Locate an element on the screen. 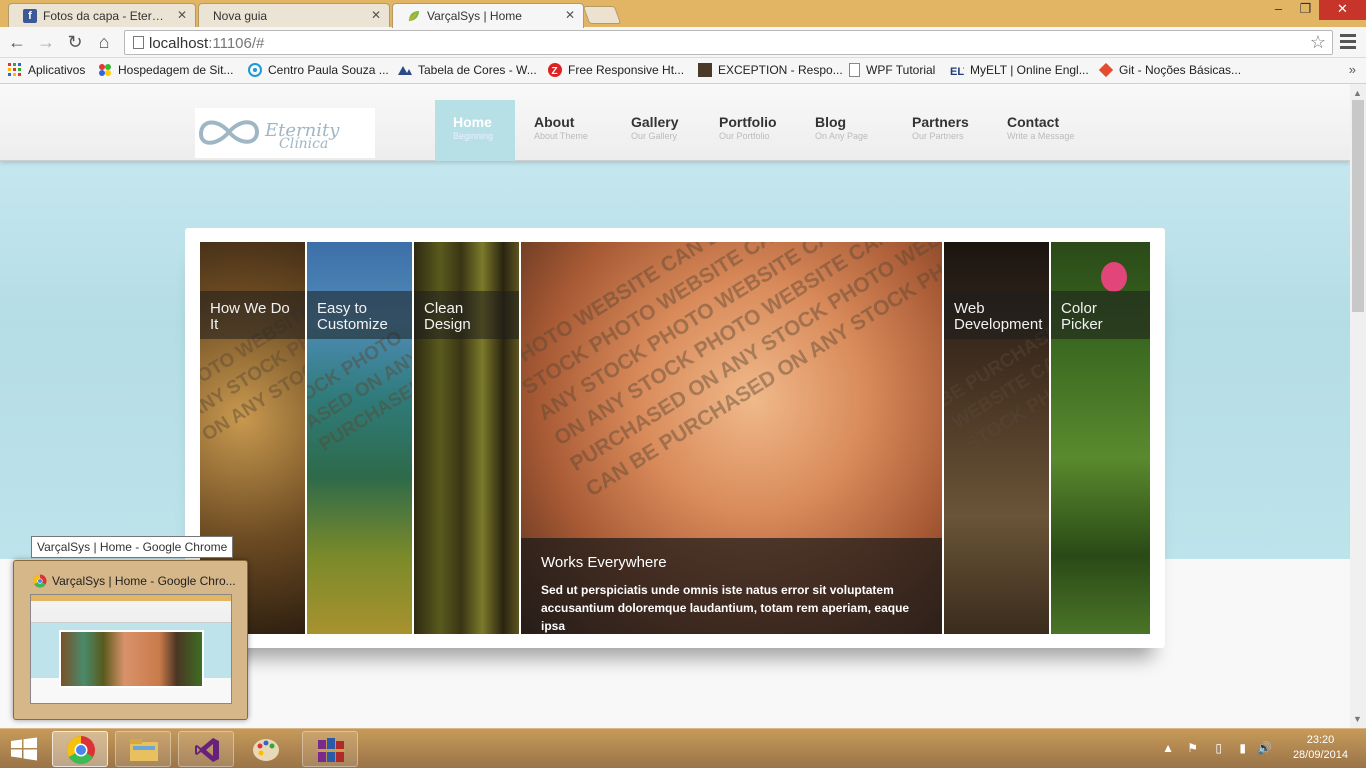  nav-label: Home is located at coordinates (472, 122).